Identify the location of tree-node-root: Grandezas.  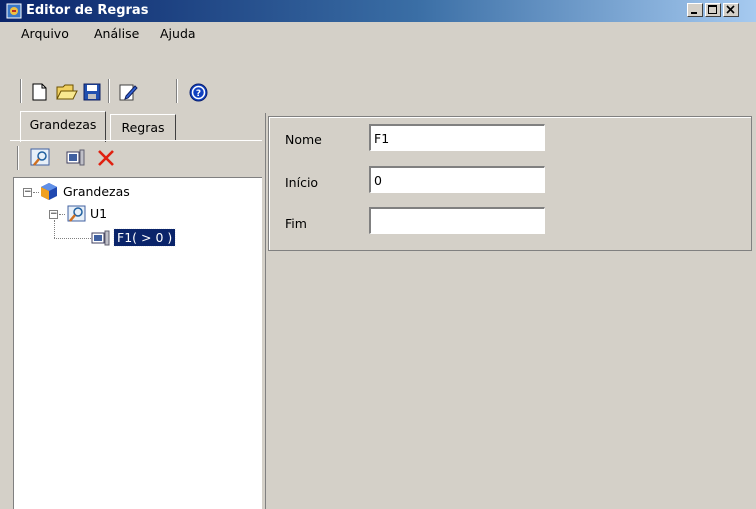
(96, 191).